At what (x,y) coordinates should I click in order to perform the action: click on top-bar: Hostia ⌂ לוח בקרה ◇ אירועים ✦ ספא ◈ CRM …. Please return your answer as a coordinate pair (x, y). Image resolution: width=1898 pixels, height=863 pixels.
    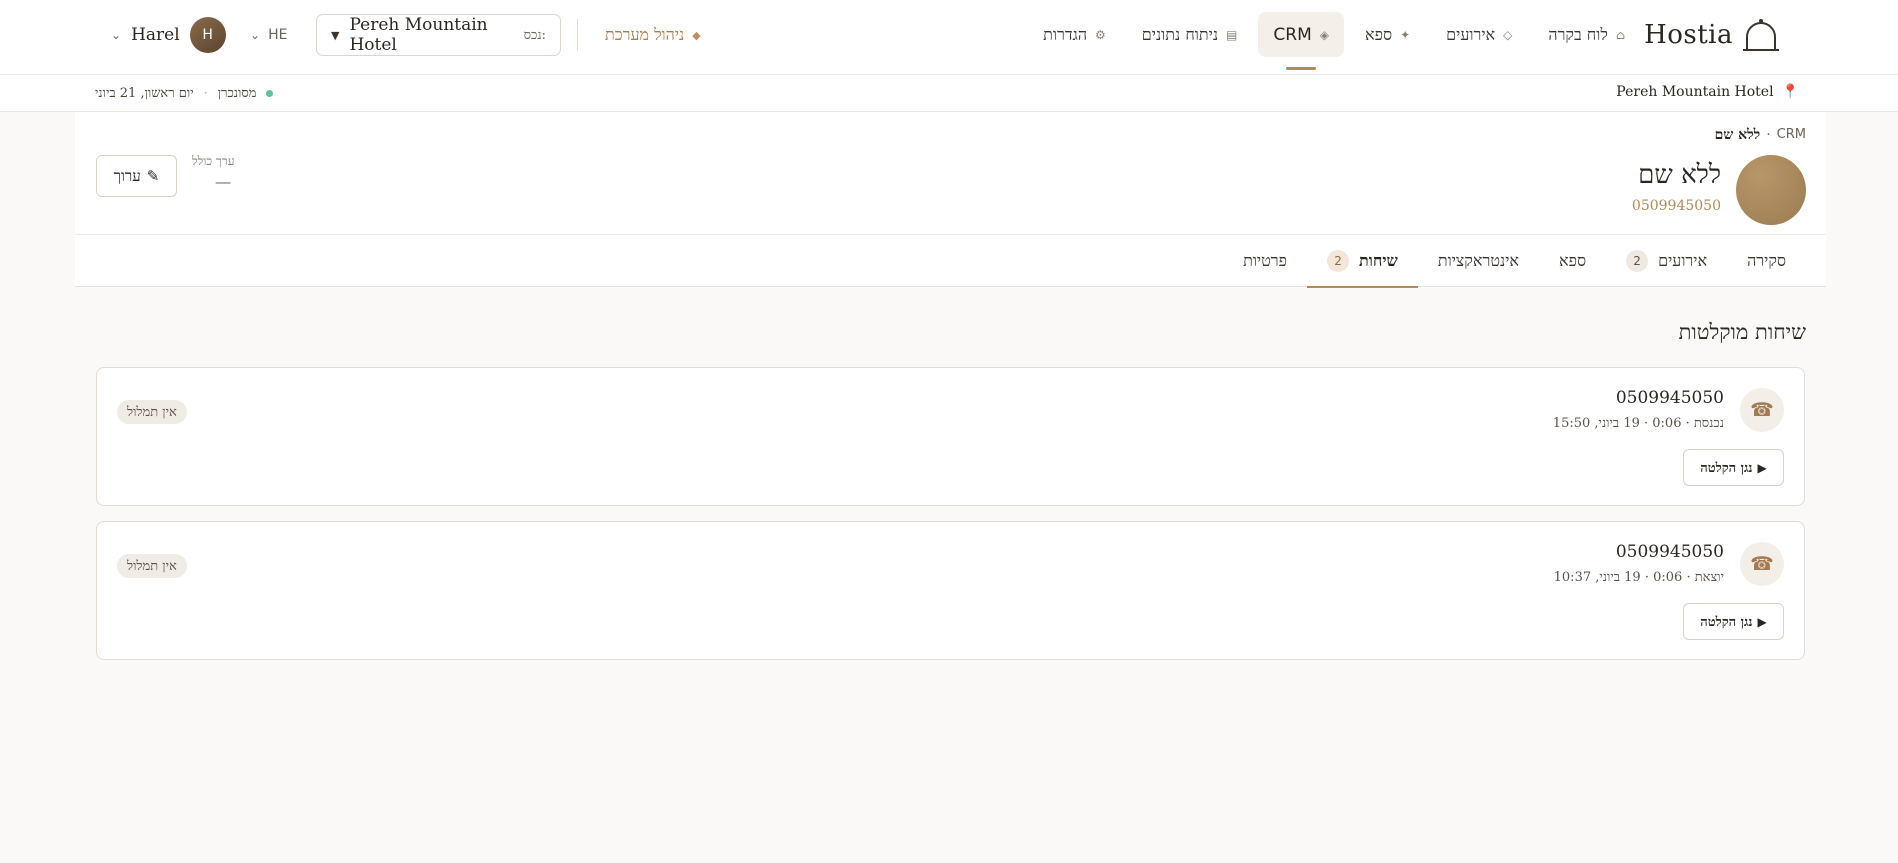
    Looking at the image, I should click on (949, 37).